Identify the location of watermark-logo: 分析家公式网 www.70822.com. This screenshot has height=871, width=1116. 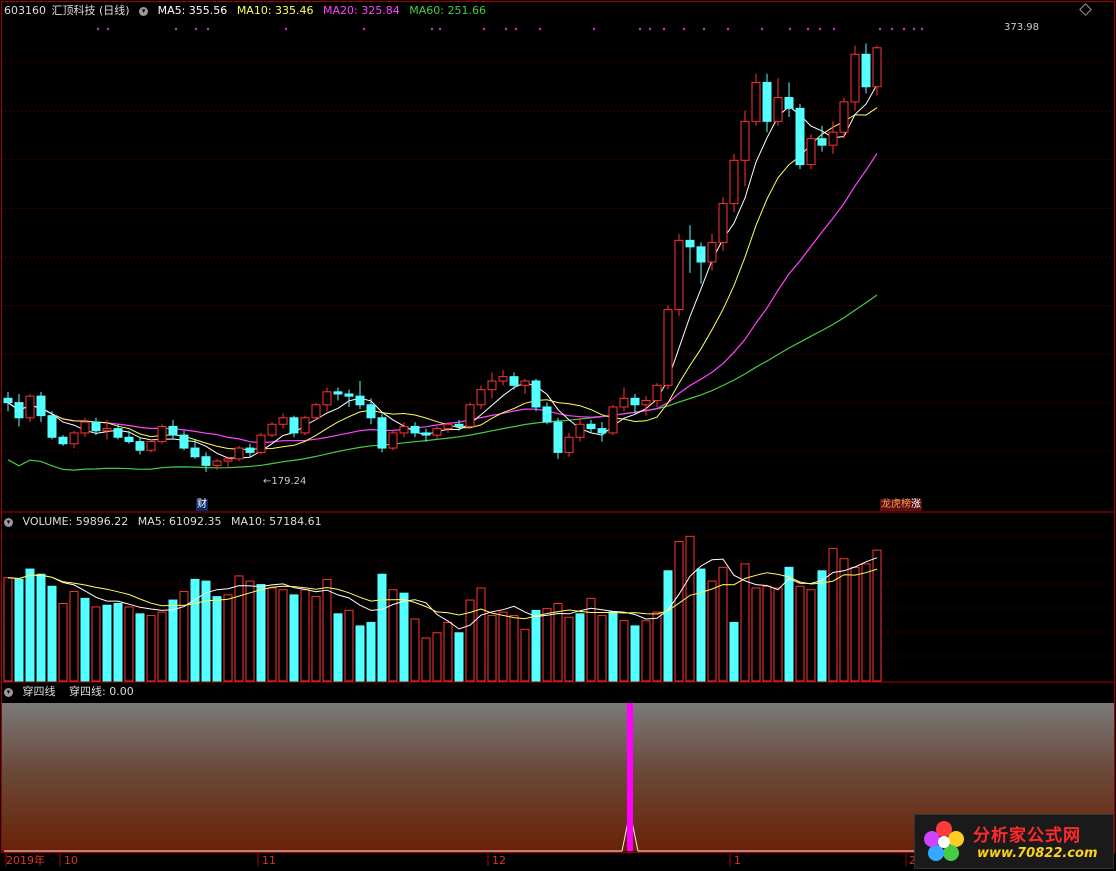
(1014, 841).